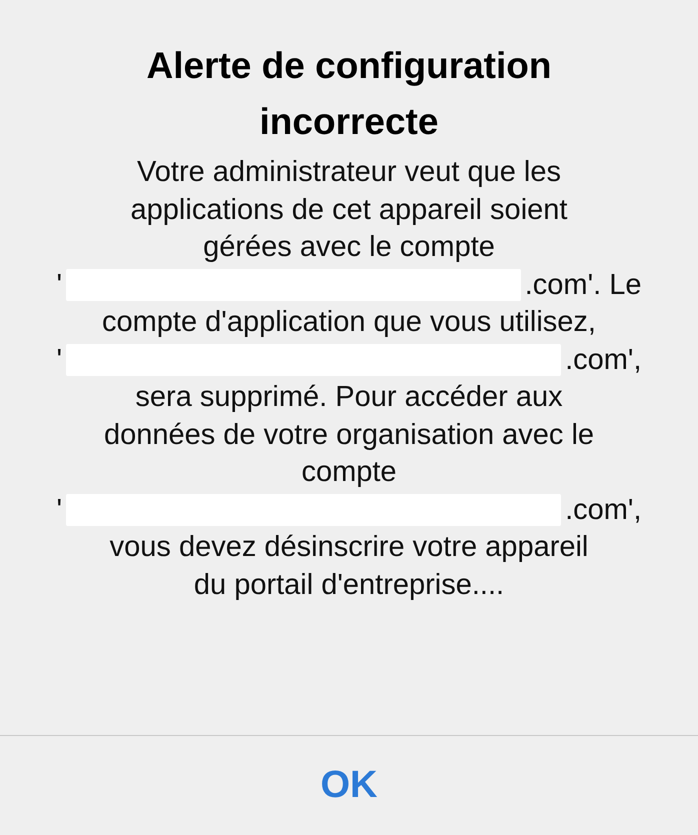 This screenshot has height=835, width=698. What do you see at coordinates (349, 94) in the screenshot?
I see `alert-title: Alerte de configuration incorrecte` at bounding box center [349, 94].